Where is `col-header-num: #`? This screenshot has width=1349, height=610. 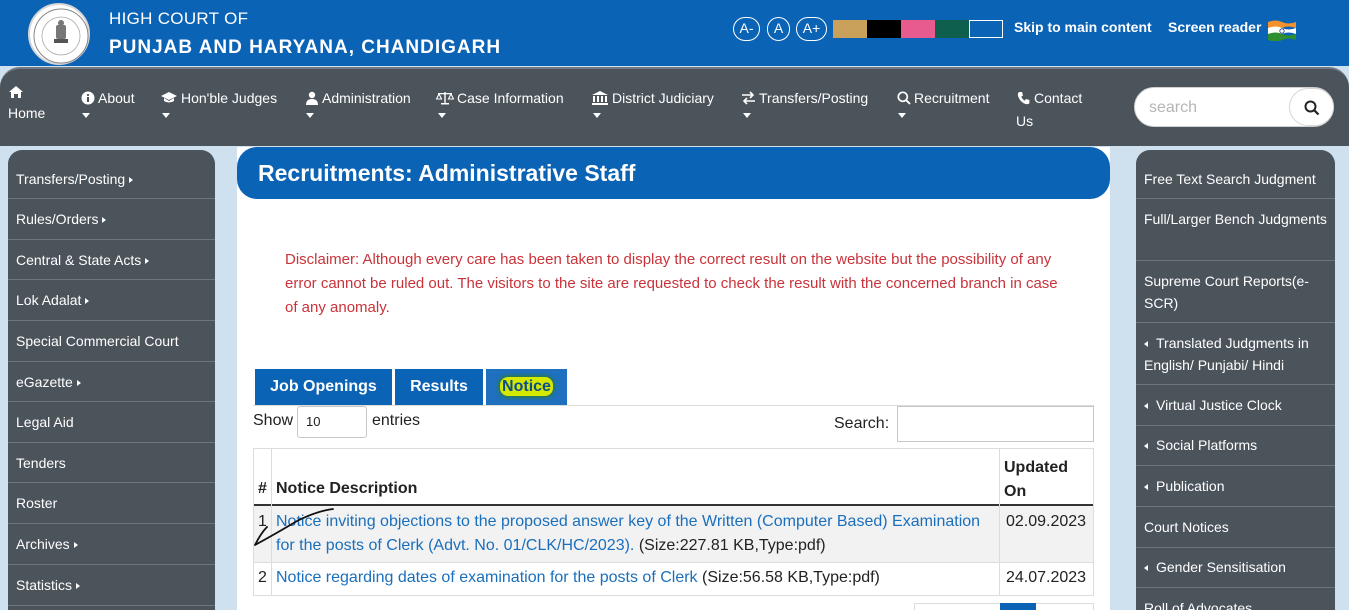
col-header-num: # is located at coordinates (262, 489).